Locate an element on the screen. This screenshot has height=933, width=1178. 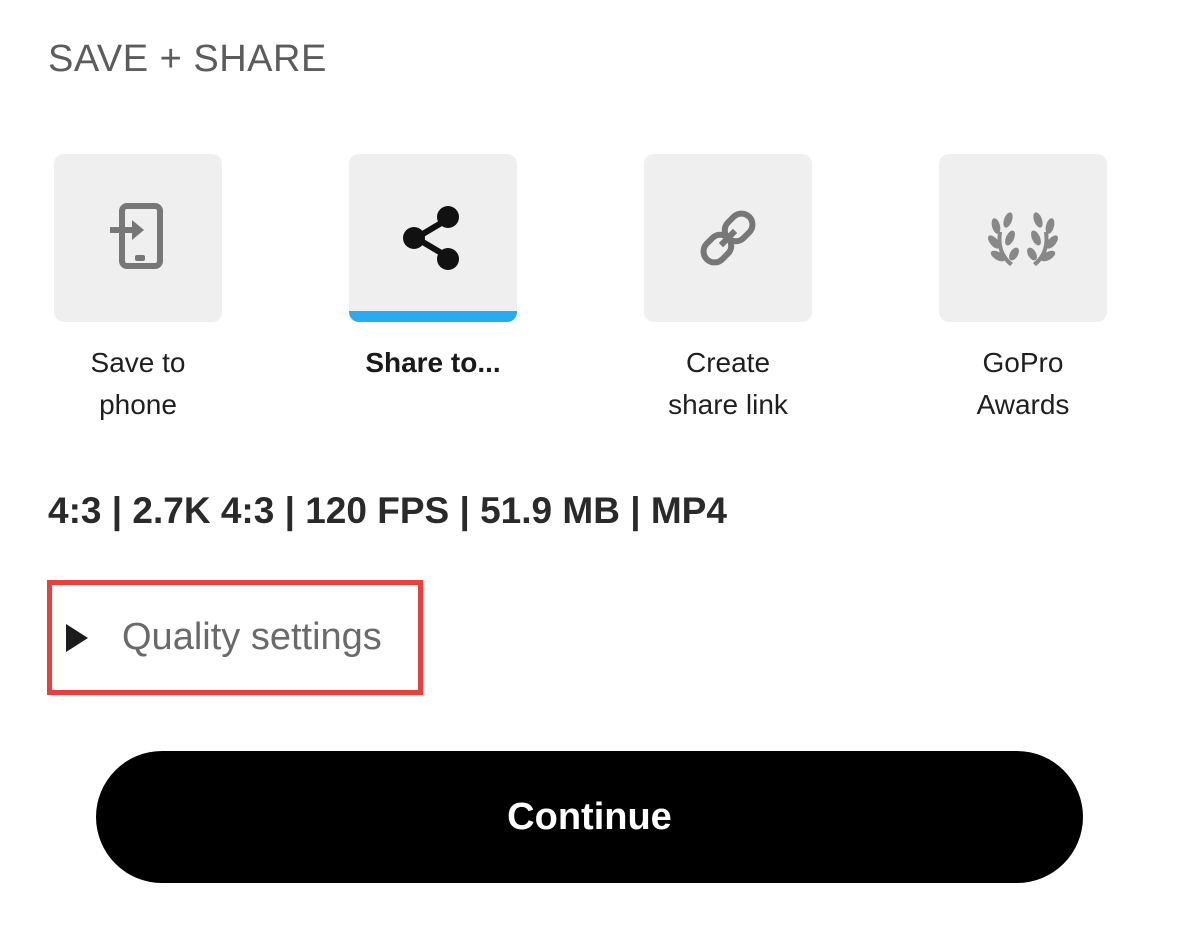
option-gopro-awards: GoPro Awards is located at coordinates (1023, 290).